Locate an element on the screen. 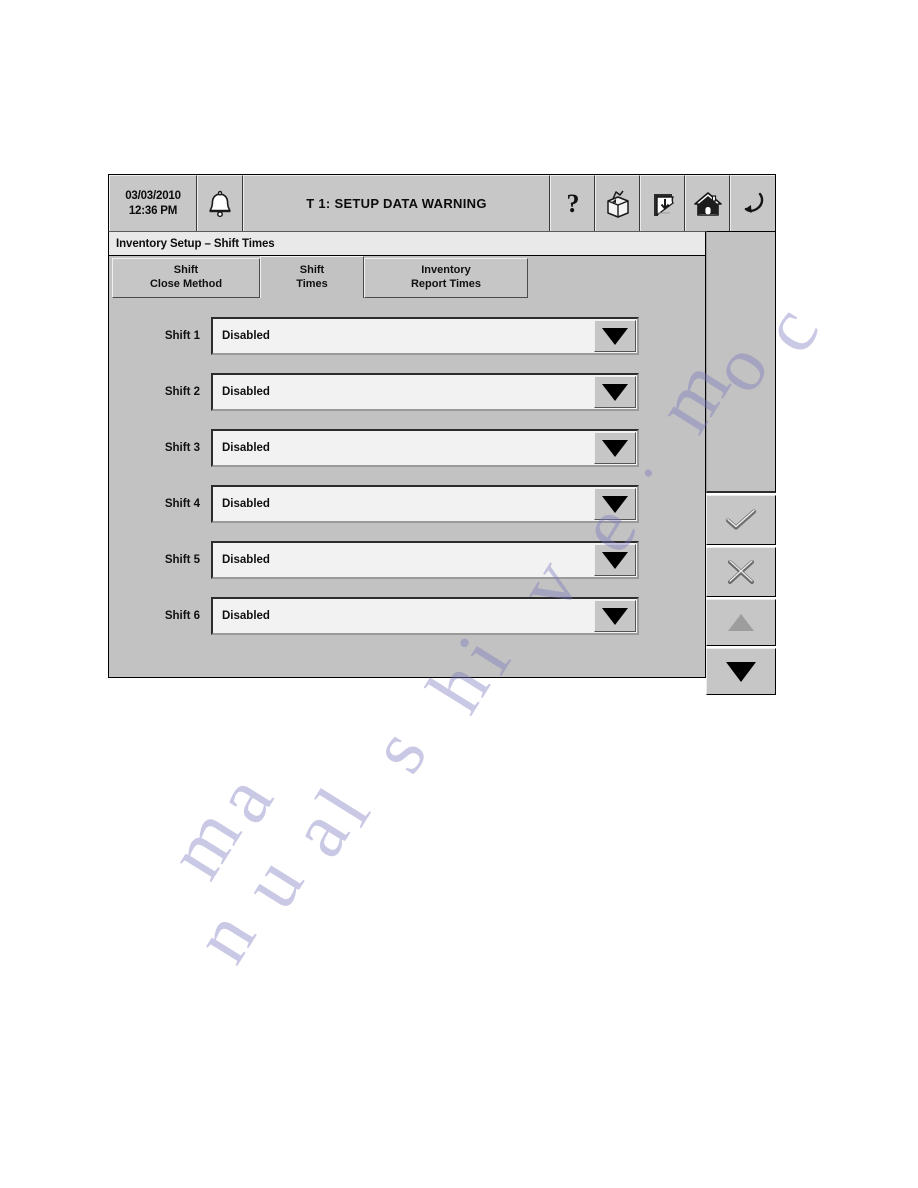 The height and width of the screenshot is (1188, 918). shift-6-dropdown: Disabled is located at coordinates (425, 616).